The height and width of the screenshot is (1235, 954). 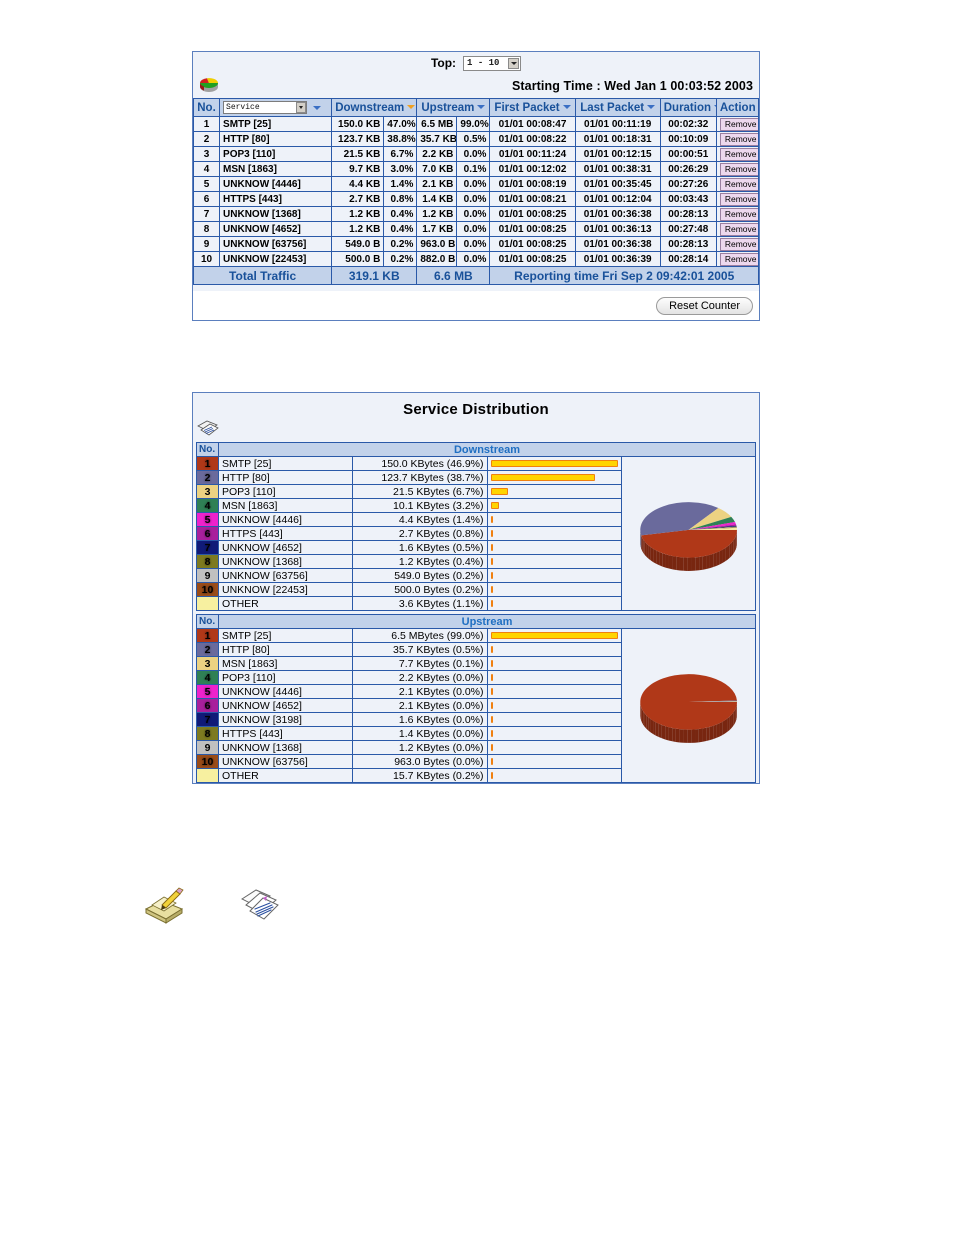 I want to click on service-value: 963.0 Bytes (0.0%), so click(x=420, y=761).